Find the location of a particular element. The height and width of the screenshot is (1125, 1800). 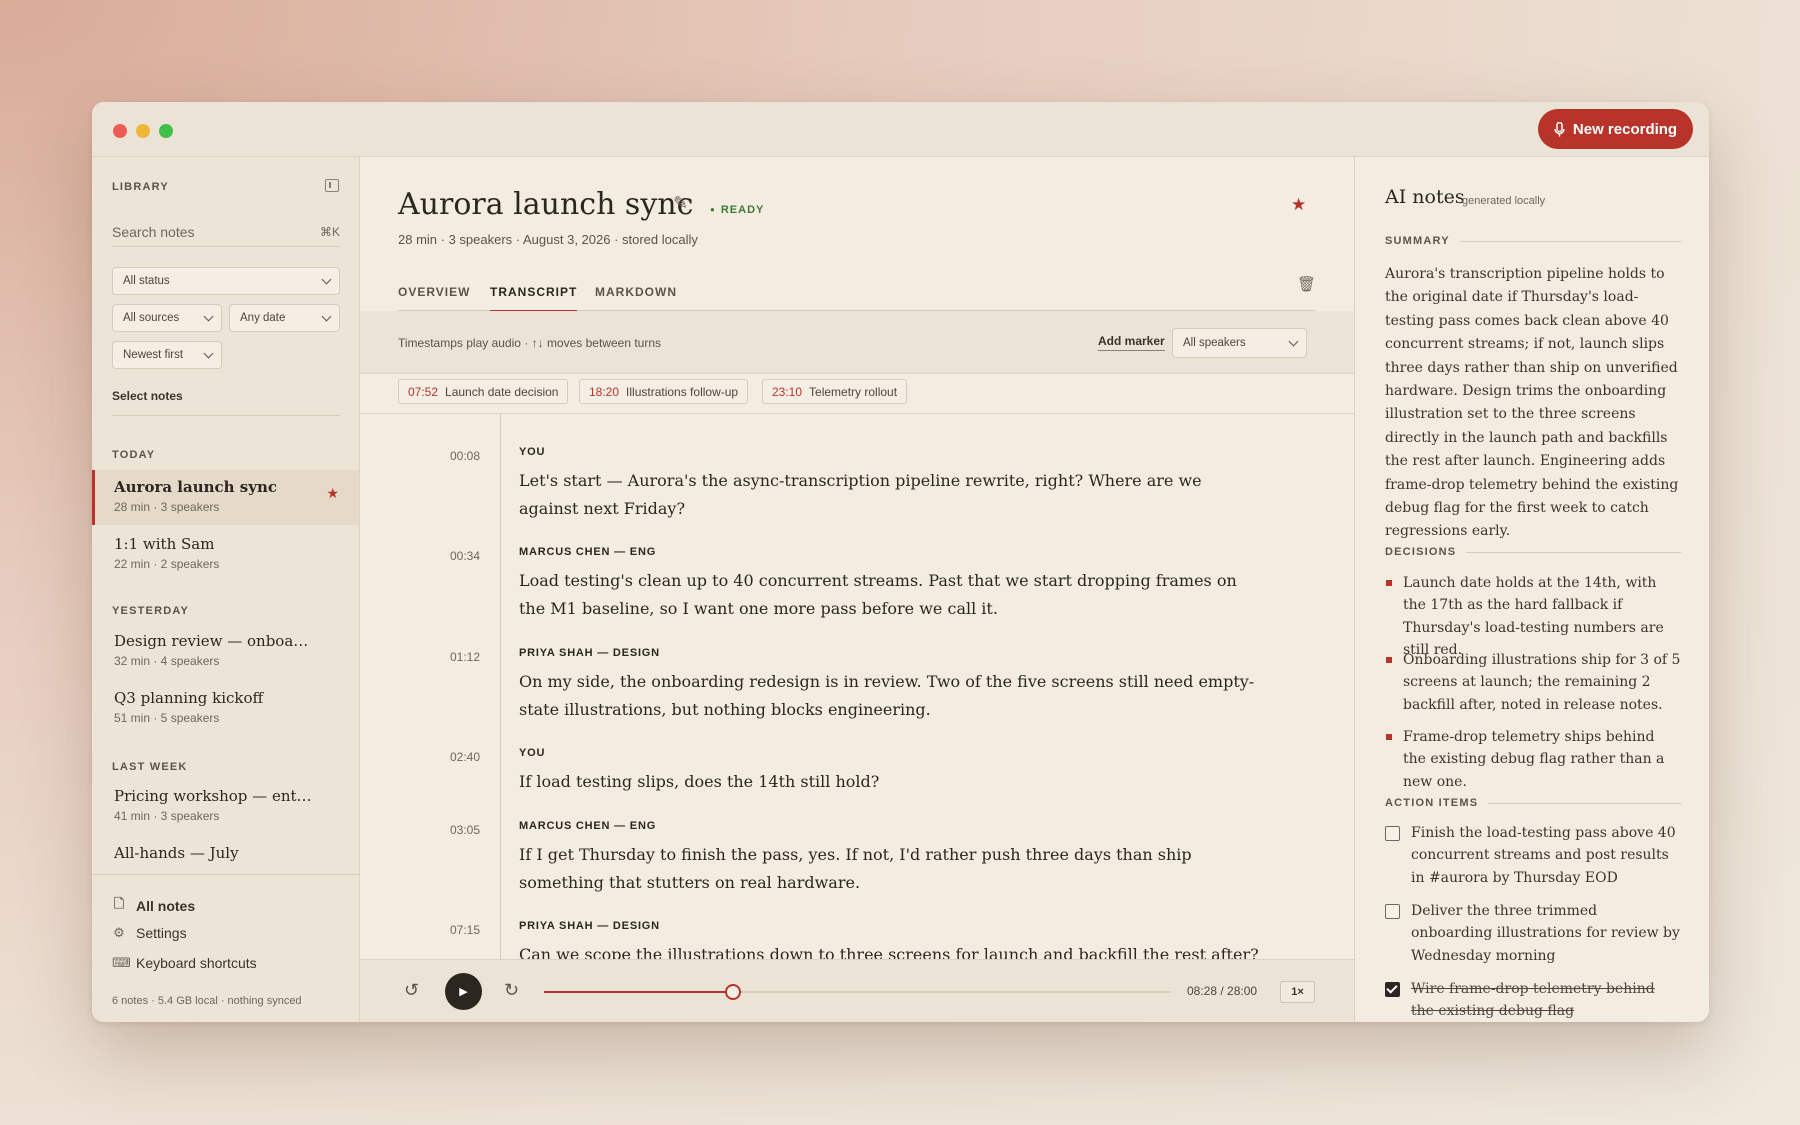

note-meta: 51 min · 5 speakers is located at coordinates (167, 718).